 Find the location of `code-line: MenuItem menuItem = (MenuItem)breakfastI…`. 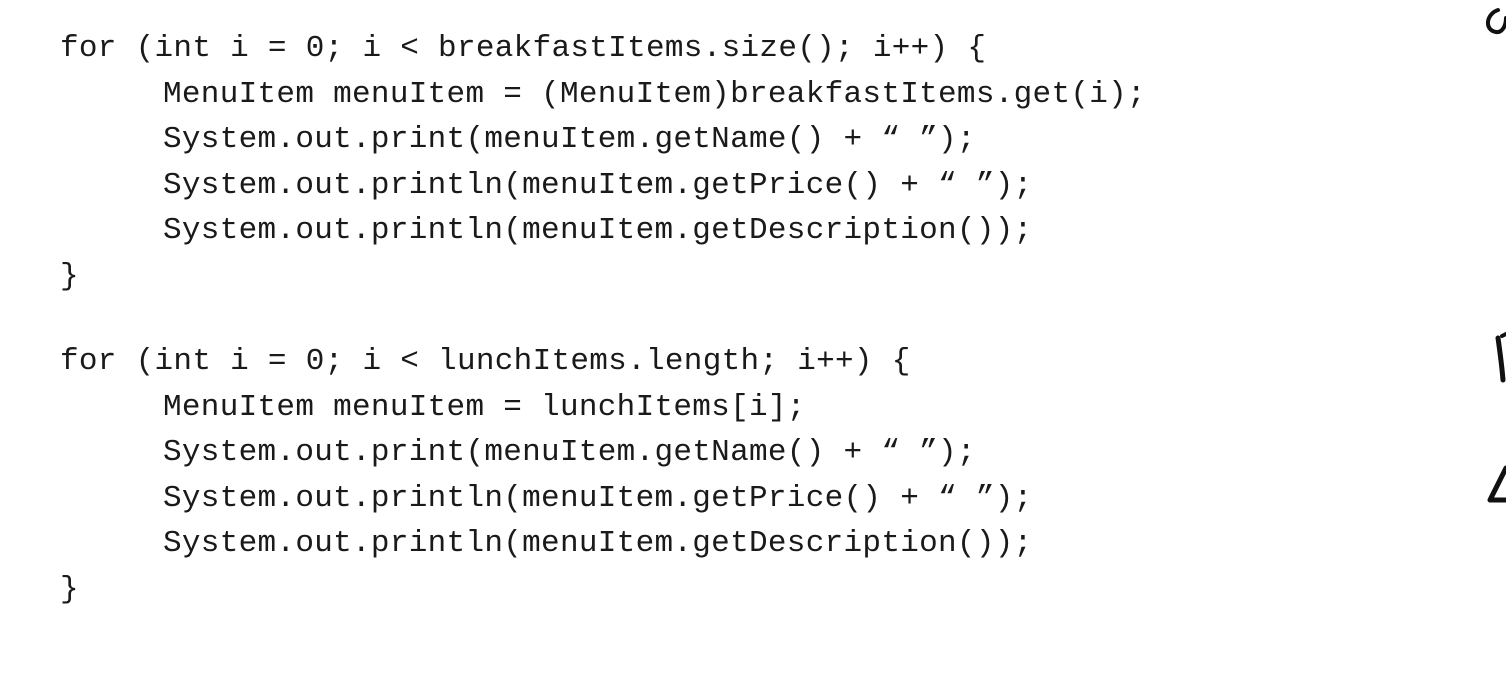

code-line: MenuItem menuItem = (MenuItem)breakfastI… is located at coordinates (654, 94).